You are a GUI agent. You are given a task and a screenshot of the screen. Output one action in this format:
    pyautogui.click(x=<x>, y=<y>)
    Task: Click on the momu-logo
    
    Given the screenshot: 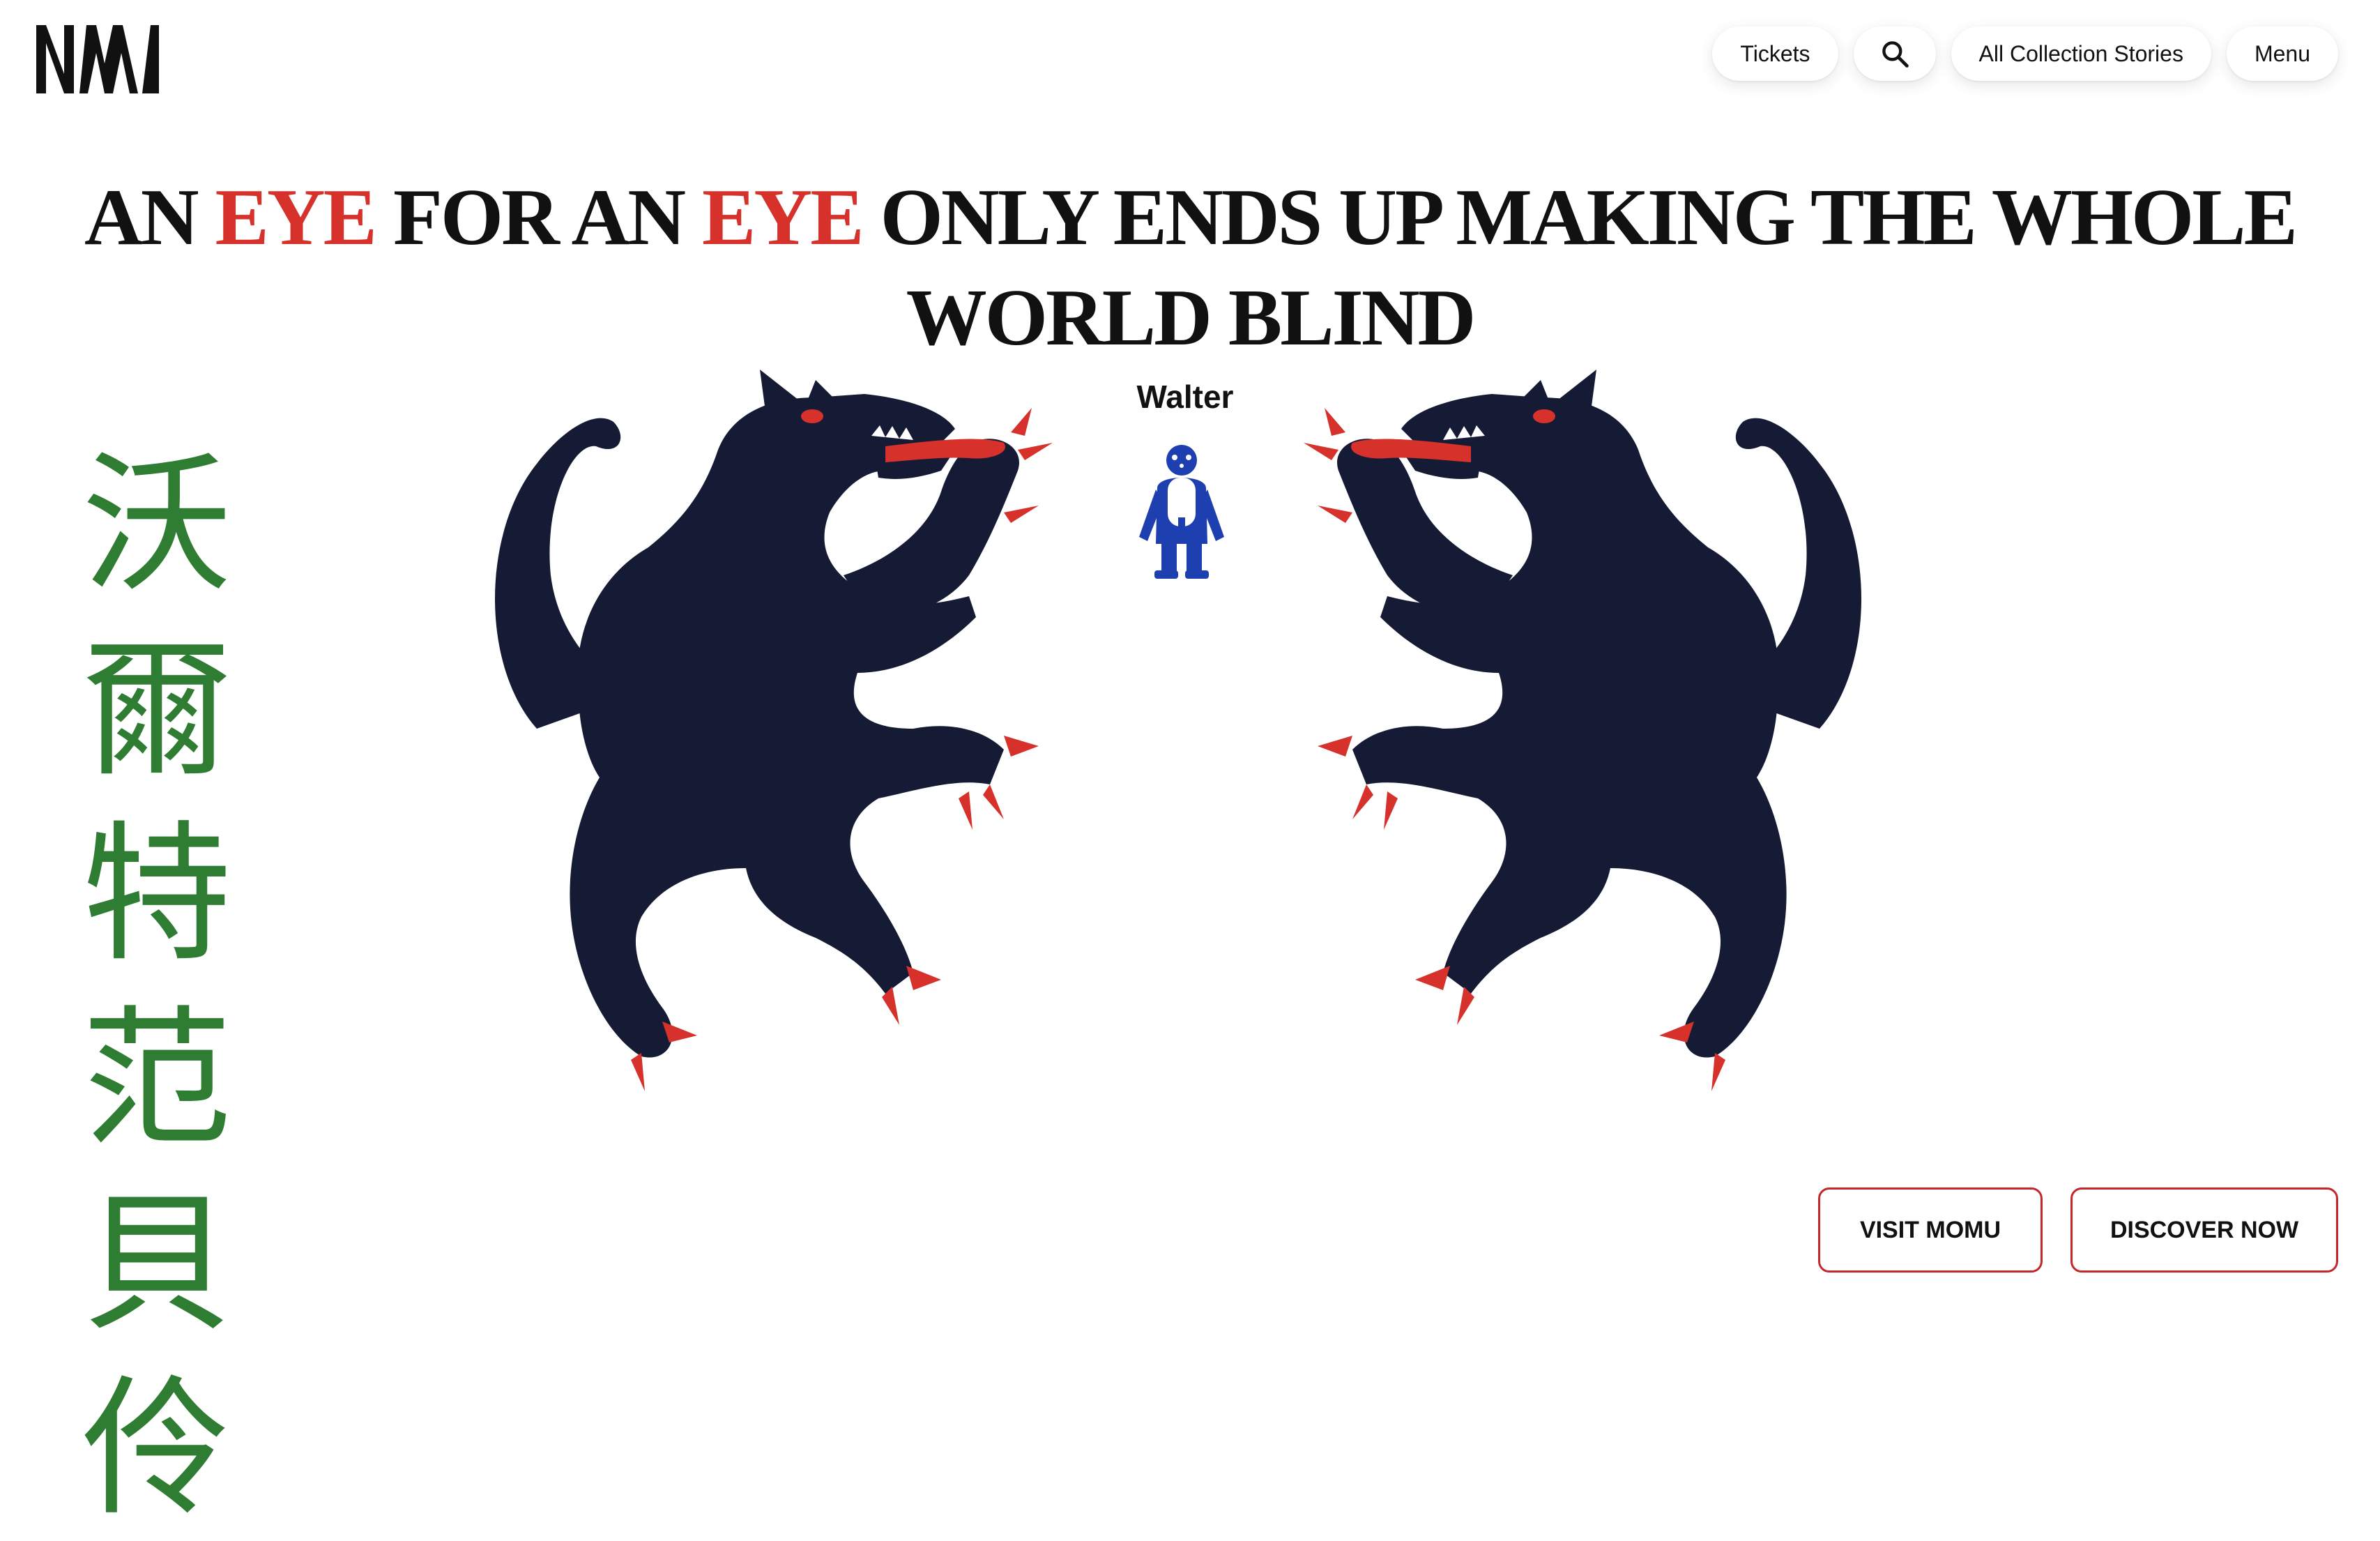 What is the action you would take?
    pyautogui.click(x=97, y=59)
    